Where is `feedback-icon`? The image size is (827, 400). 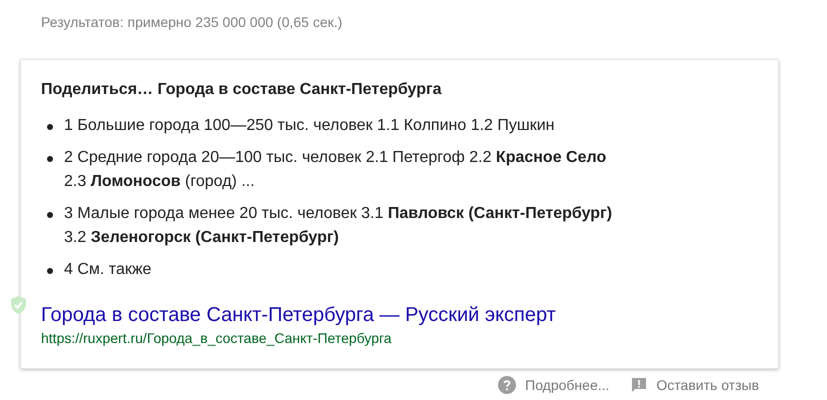 feedback-icon is located at coordinates (639, 385).